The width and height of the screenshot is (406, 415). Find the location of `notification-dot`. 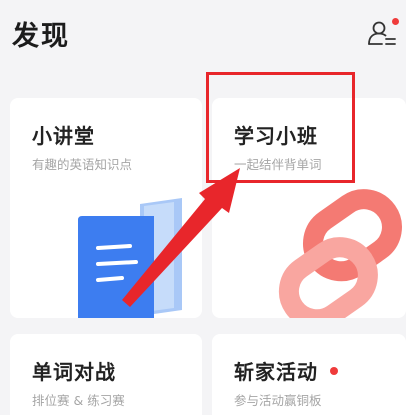

notification-dot is located at coordinates (395, 21).